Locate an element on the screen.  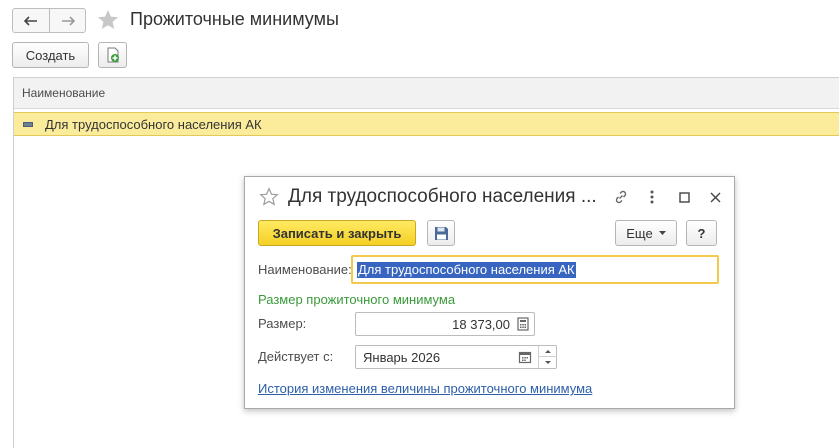
floppy-disk-icon is located at coordinates (441, 233).